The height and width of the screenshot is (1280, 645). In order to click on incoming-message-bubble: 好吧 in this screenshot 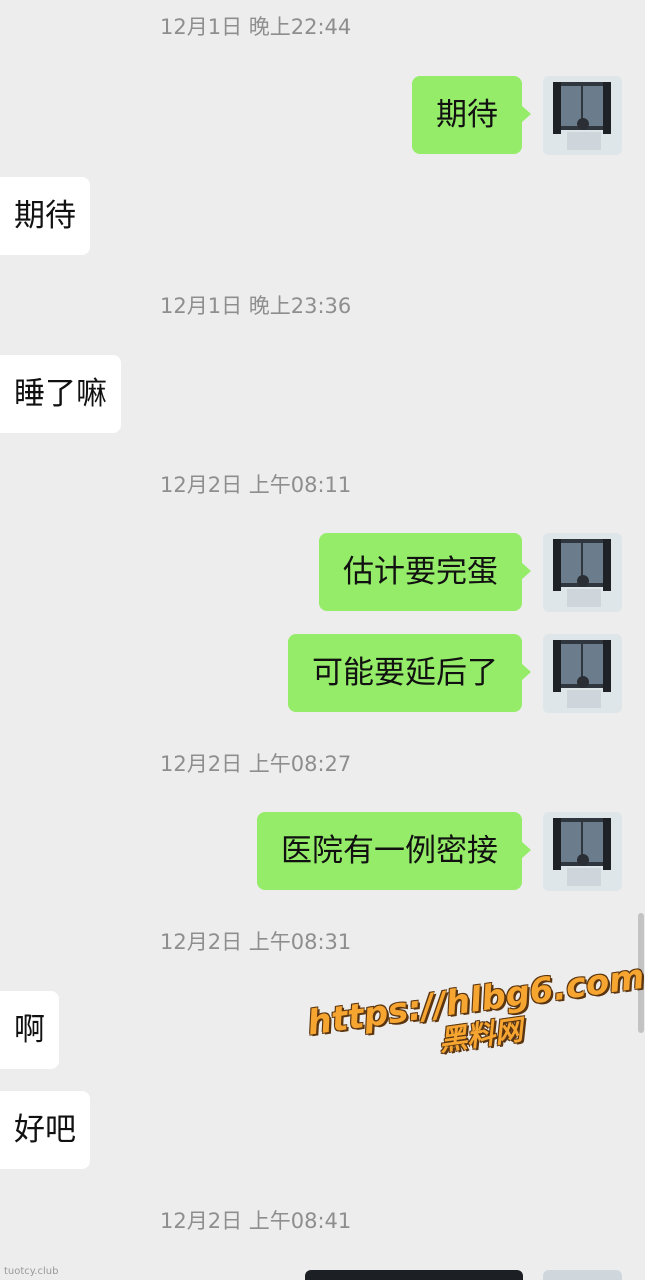, I will do `click(45, 1130)`.